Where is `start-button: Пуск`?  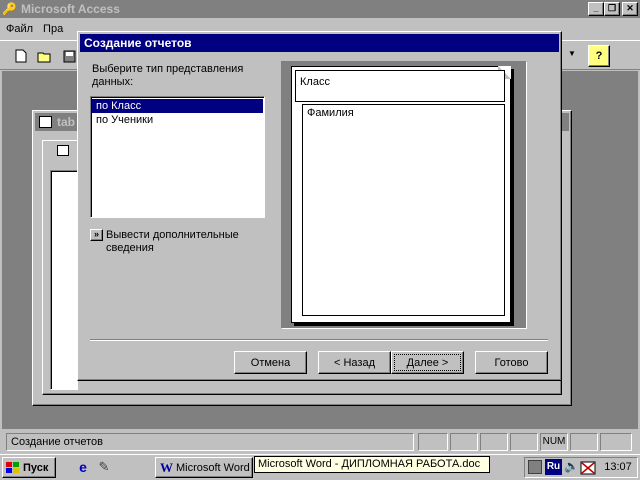 start-button: Пуск is located at coordinates (29, 467).